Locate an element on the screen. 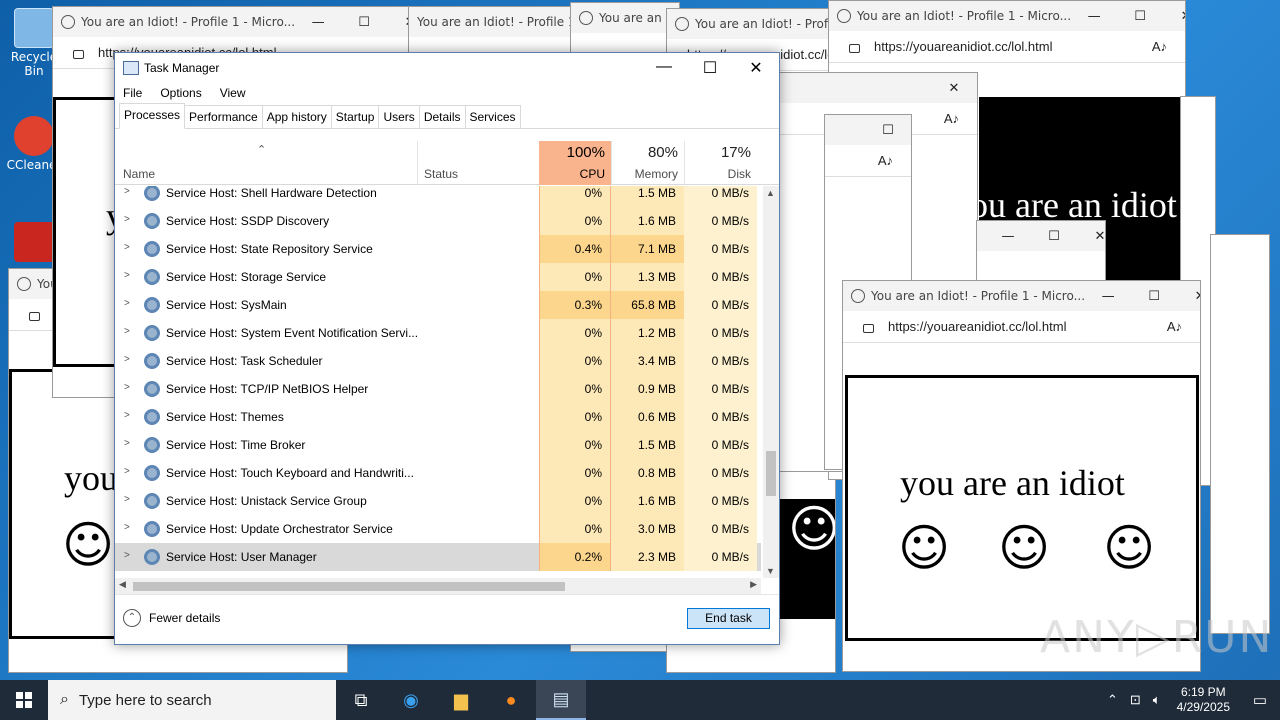 The image size is (1280, 720). taskbar-search-box: ⌕ Type here to search is located at coordinates (192, 700).